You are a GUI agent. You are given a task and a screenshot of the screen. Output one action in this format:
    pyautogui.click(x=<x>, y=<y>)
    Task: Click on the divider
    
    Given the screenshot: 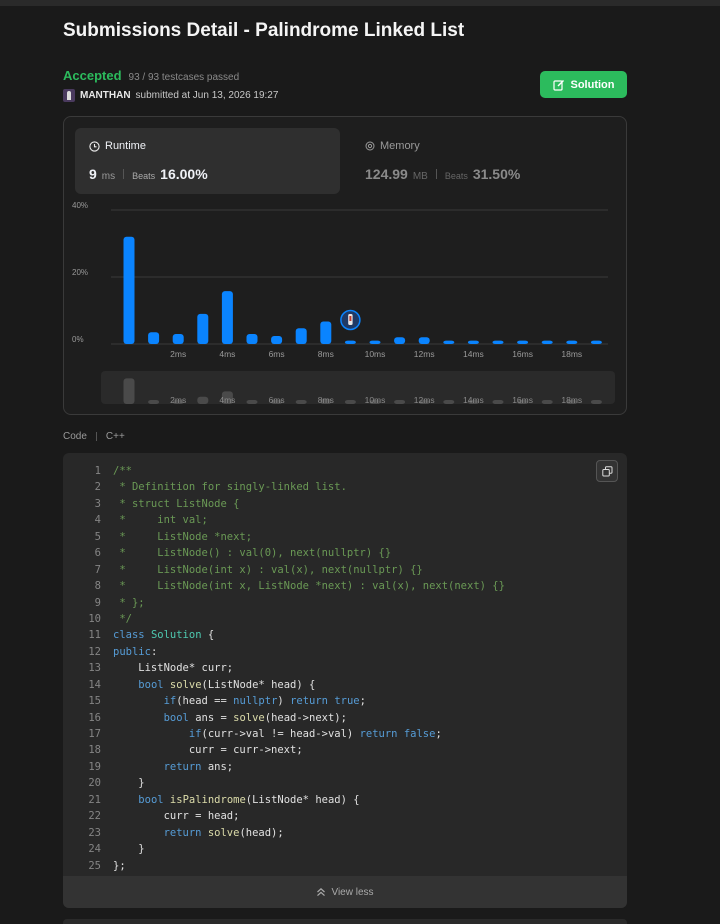 What is the action you would take?
    pyautogui.click(x=96, y=436)
    